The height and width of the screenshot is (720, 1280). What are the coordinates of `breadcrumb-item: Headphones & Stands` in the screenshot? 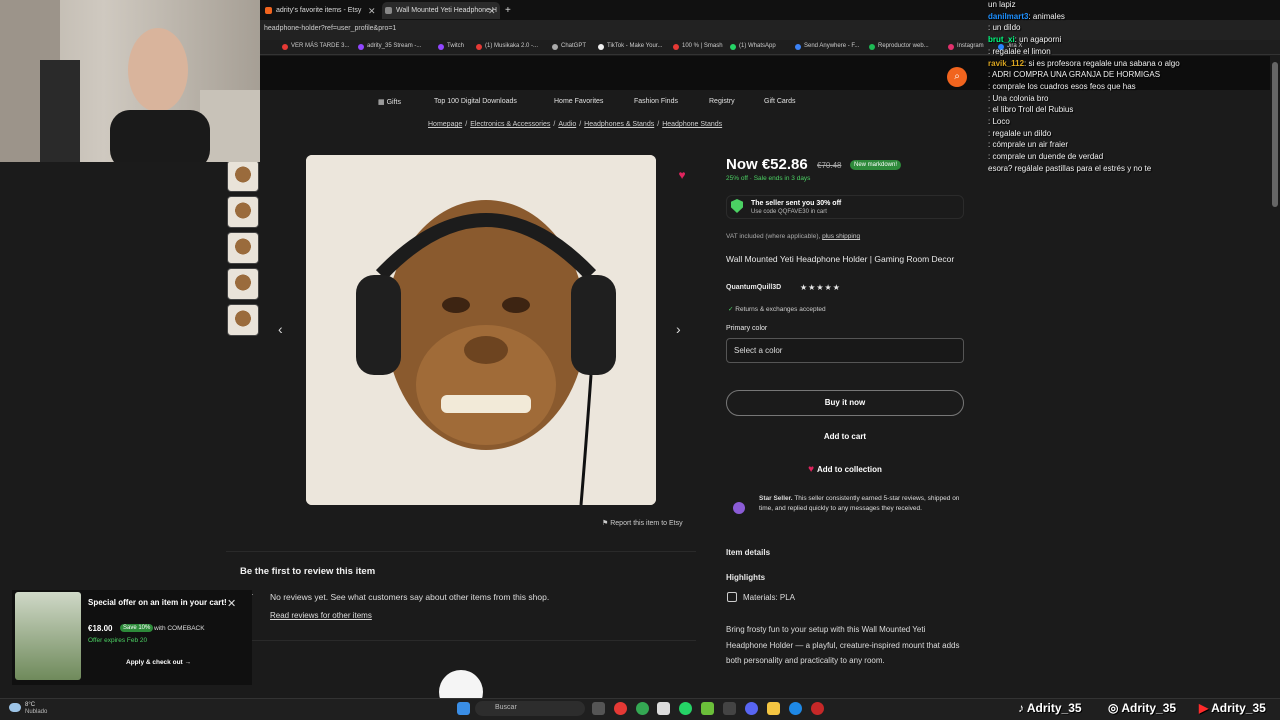 It's located at (619, 124).